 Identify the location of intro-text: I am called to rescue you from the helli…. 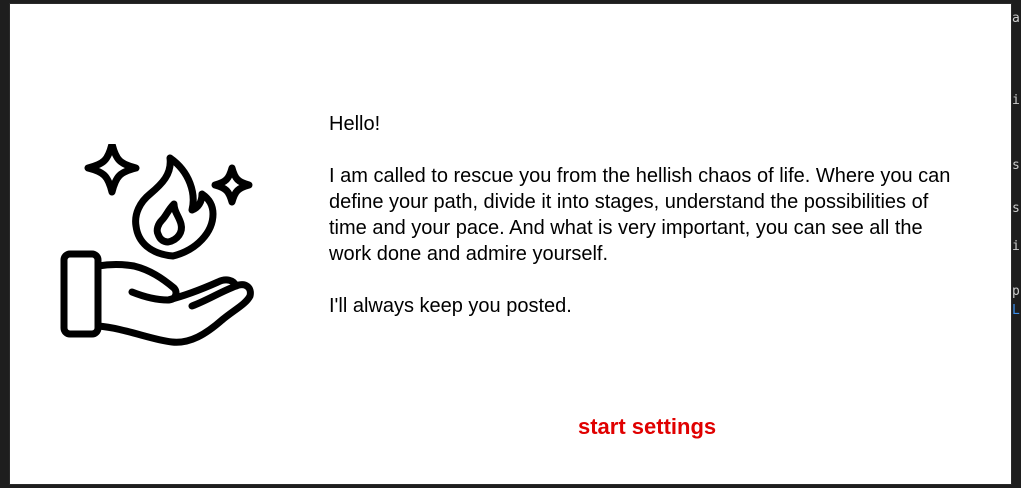
(640, 215).